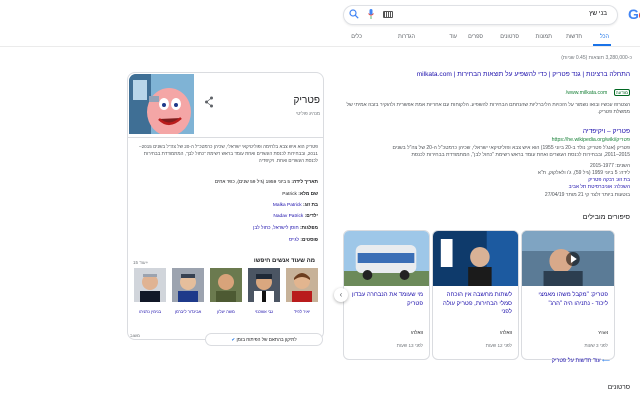 The height and width of the screenshot is (400, 640). I want to click on more-news-link: ⟵ עוד חדשות על פטריק, so click(581, 361).